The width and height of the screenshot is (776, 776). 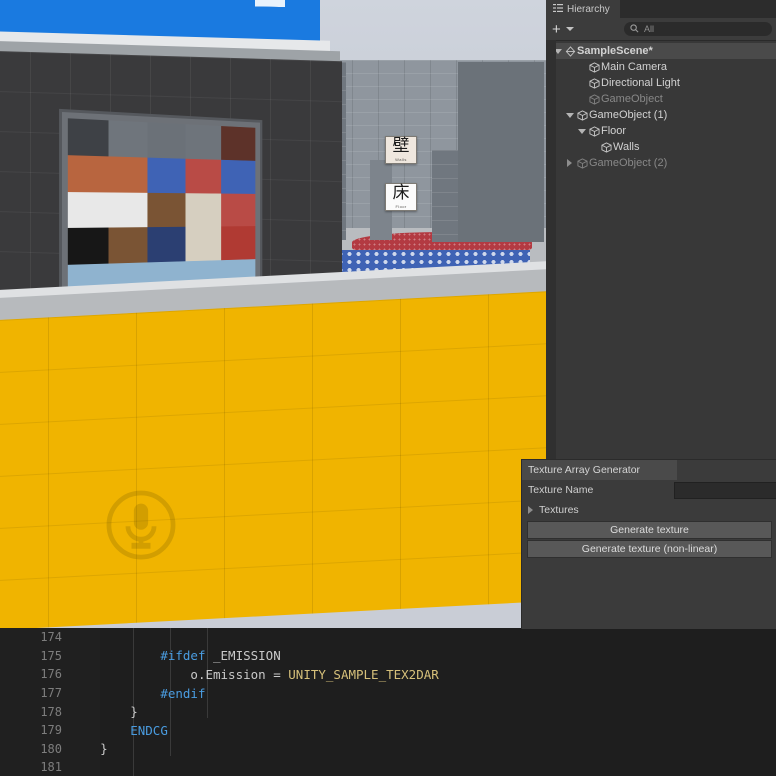 I want to click on hierarchy-item-label: GameObject (2), so click(x=628, y=163).